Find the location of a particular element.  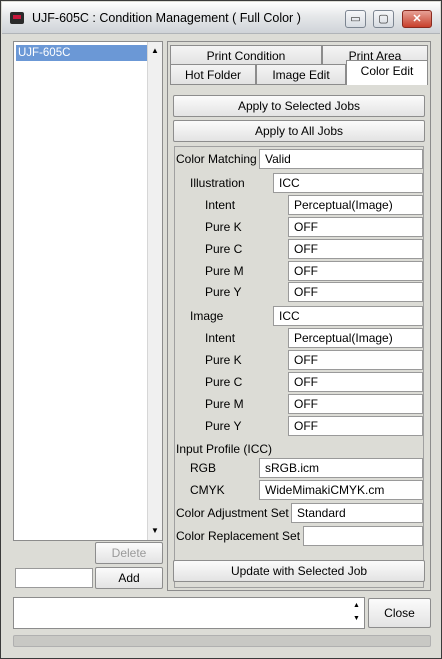

image-pure-m-field: OFF is located at coordinates (355, 404).